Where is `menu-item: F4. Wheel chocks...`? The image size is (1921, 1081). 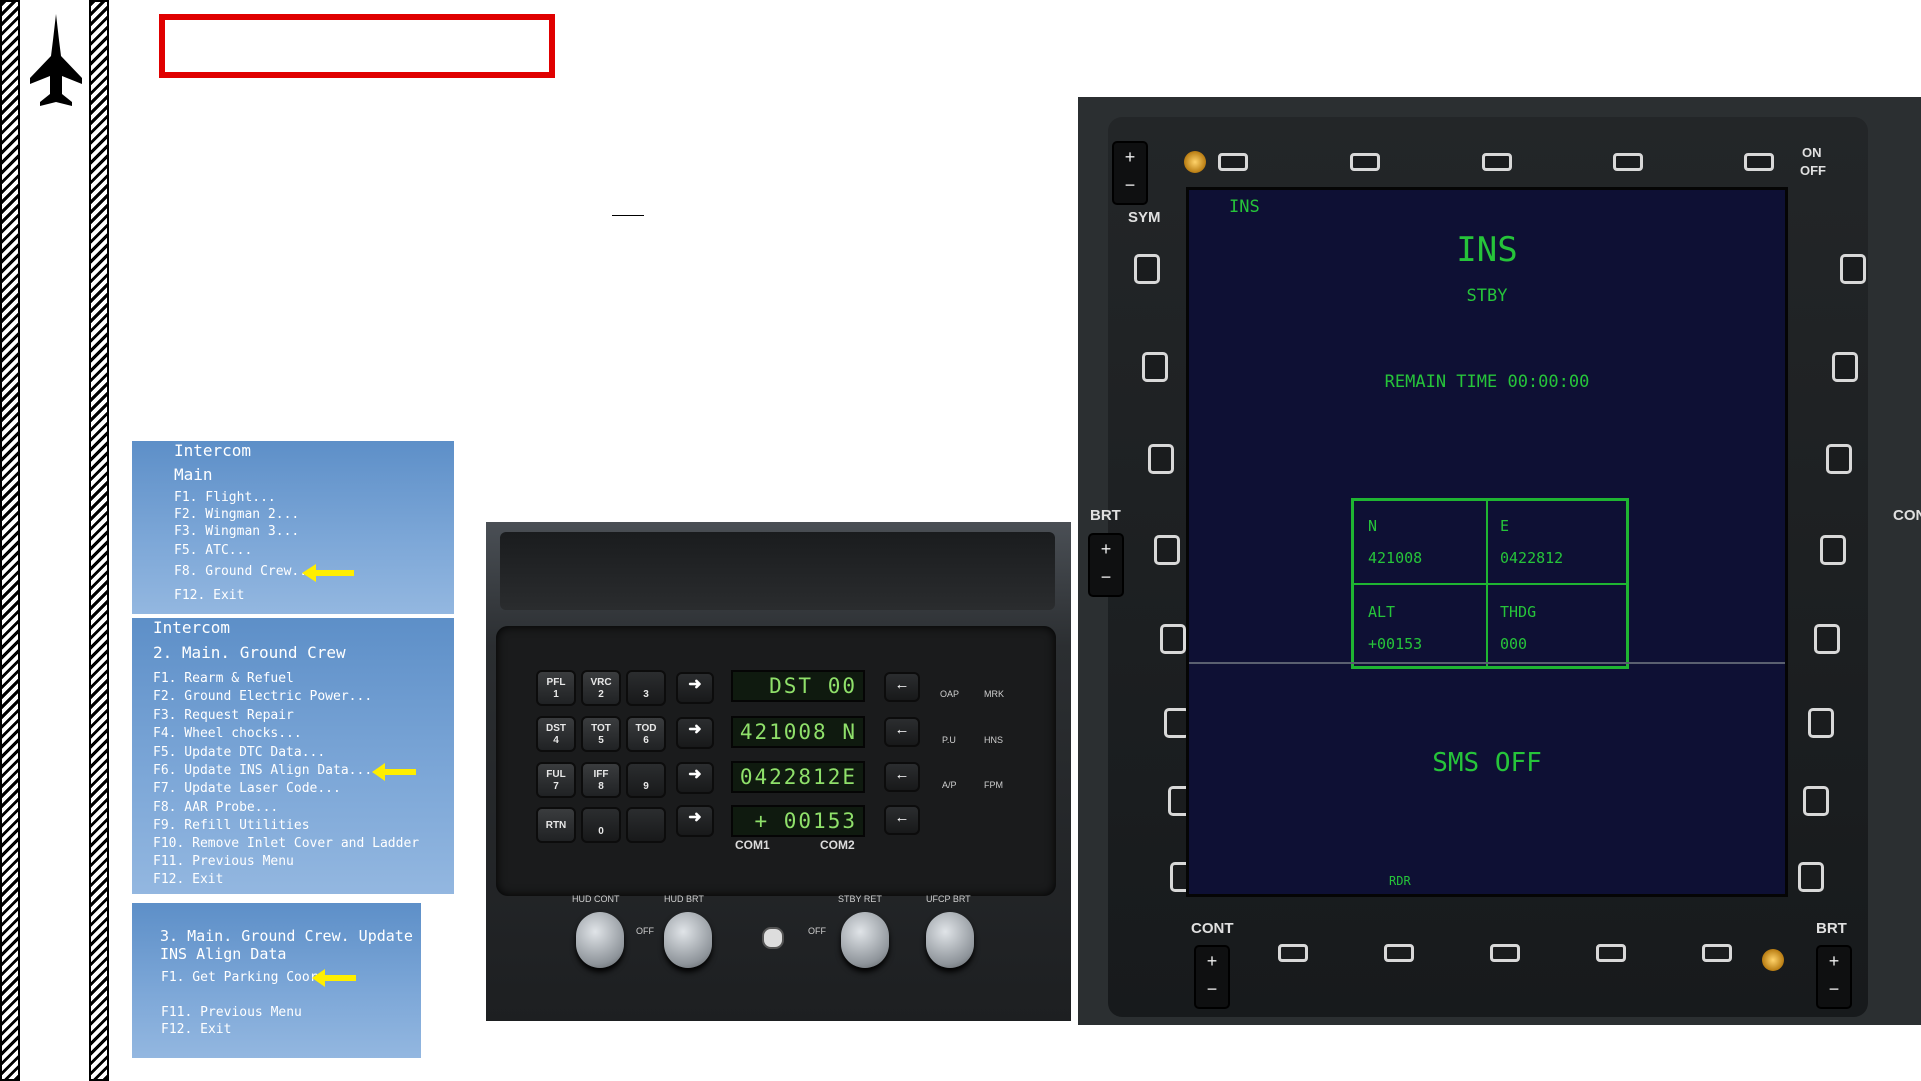
menu-item: F4. Wheel chocks... is located at coordinates (227, 733).